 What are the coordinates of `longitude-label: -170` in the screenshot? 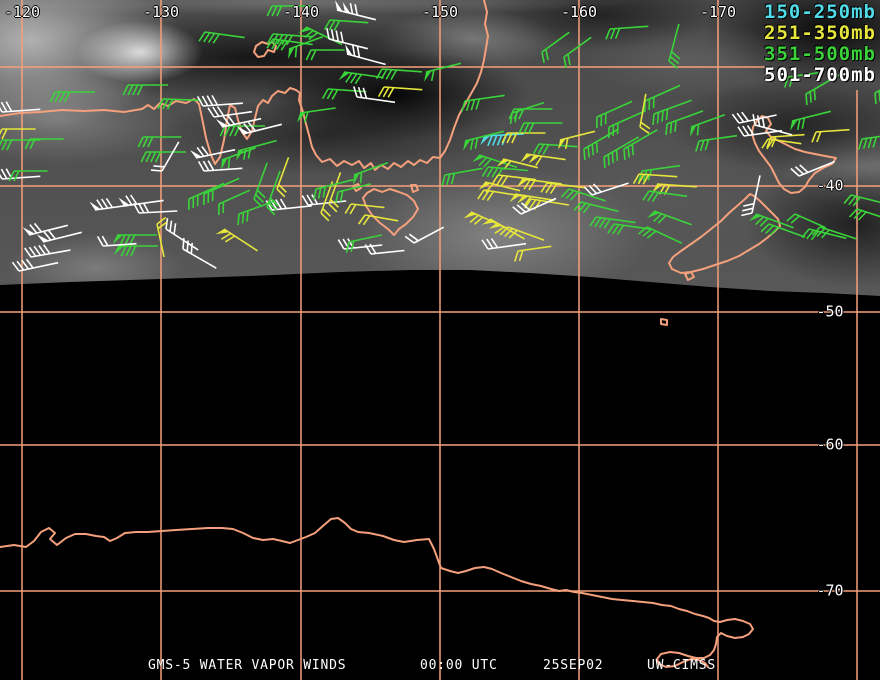 It's located at (718, 12).